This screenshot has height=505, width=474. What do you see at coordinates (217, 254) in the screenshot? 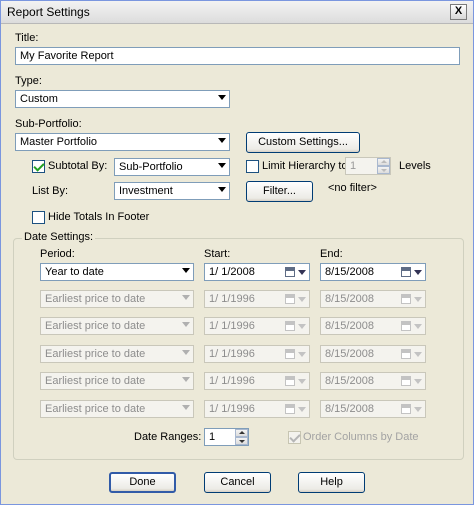
I see `start-header: Start:` at bounding box center [217, 254].